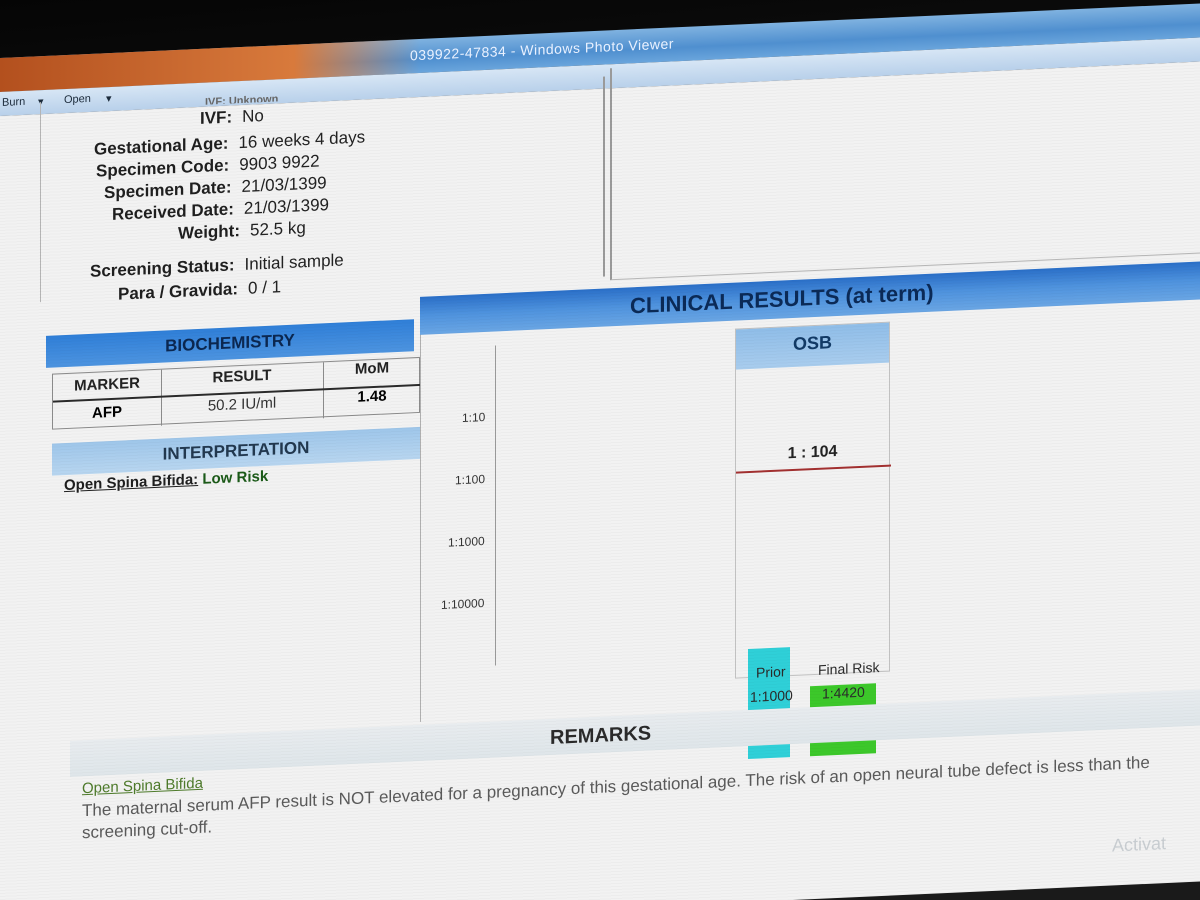  What do you see at coordinates (771, 672) in the screenshot?
I see `category-label-prior: Prior` at bounding box center [771, 672].